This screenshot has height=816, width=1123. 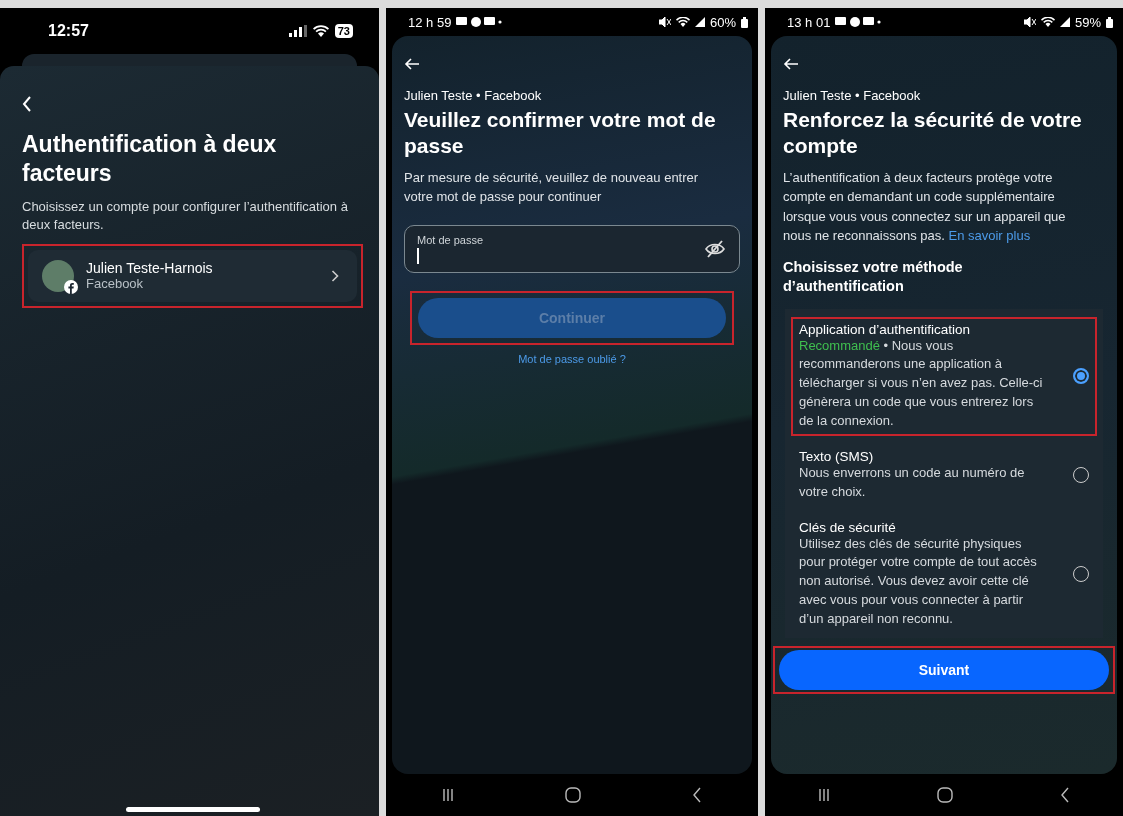 What do you see at coordinates (71, 286) in the screenshot?
I see `facebook-icon` at bounding box center [71, 286].